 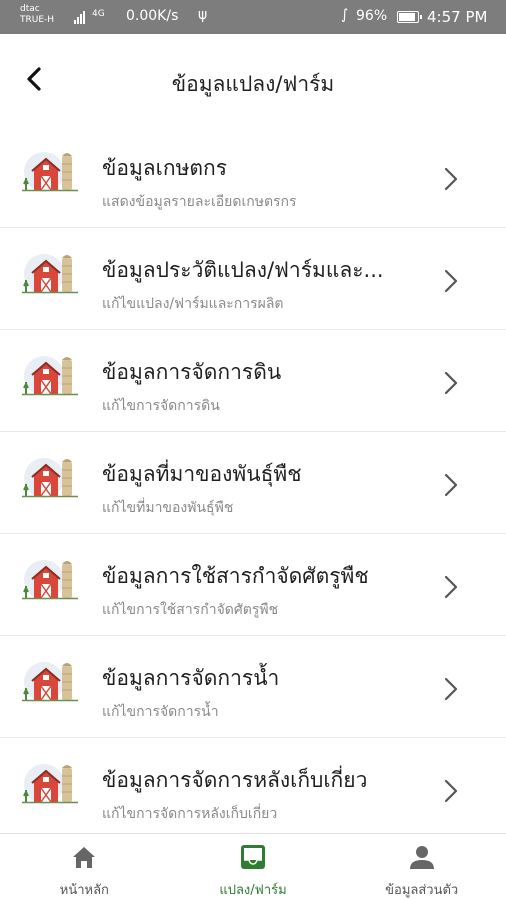 What do you see at coordinates (253, 890) in the screenshot?
I see `nav-farm-label: แปลง/ฟาร์ม` at bounding box center [253, 890].